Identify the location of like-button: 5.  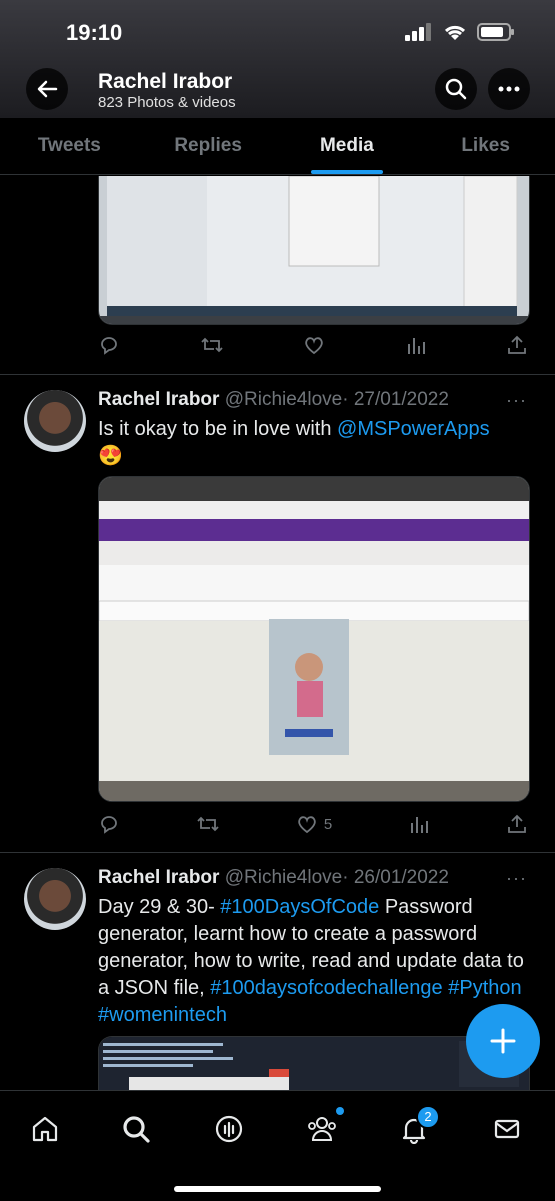
(314, 824).